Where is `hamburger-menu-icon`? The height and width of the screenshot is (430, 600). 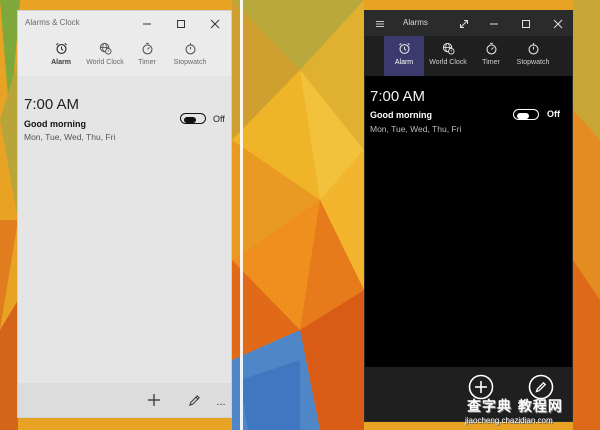
hamburger-menu-icon is located at coordinates (380, 23).